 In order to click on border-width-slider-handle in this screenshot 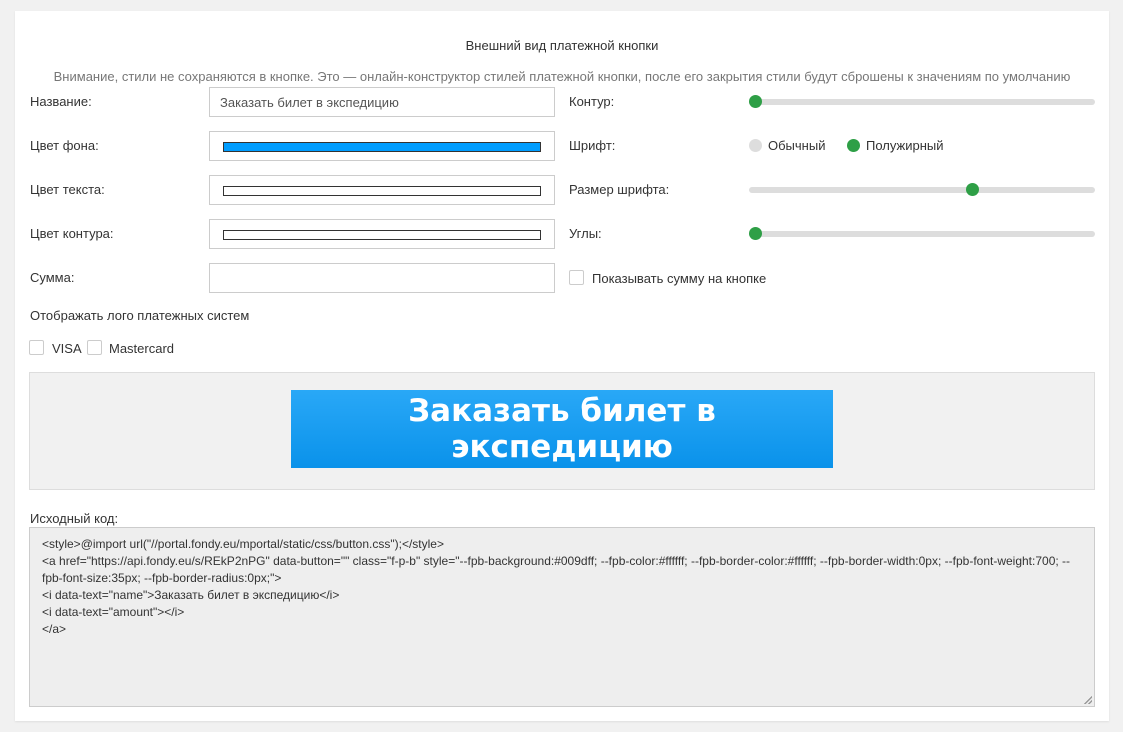, I will do `click(755, 101)`.